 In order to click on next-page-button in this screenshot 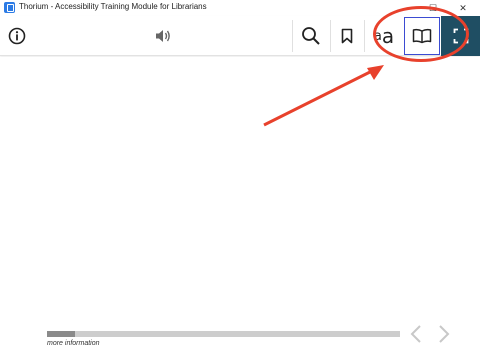, I will do `click(444, 334)`.